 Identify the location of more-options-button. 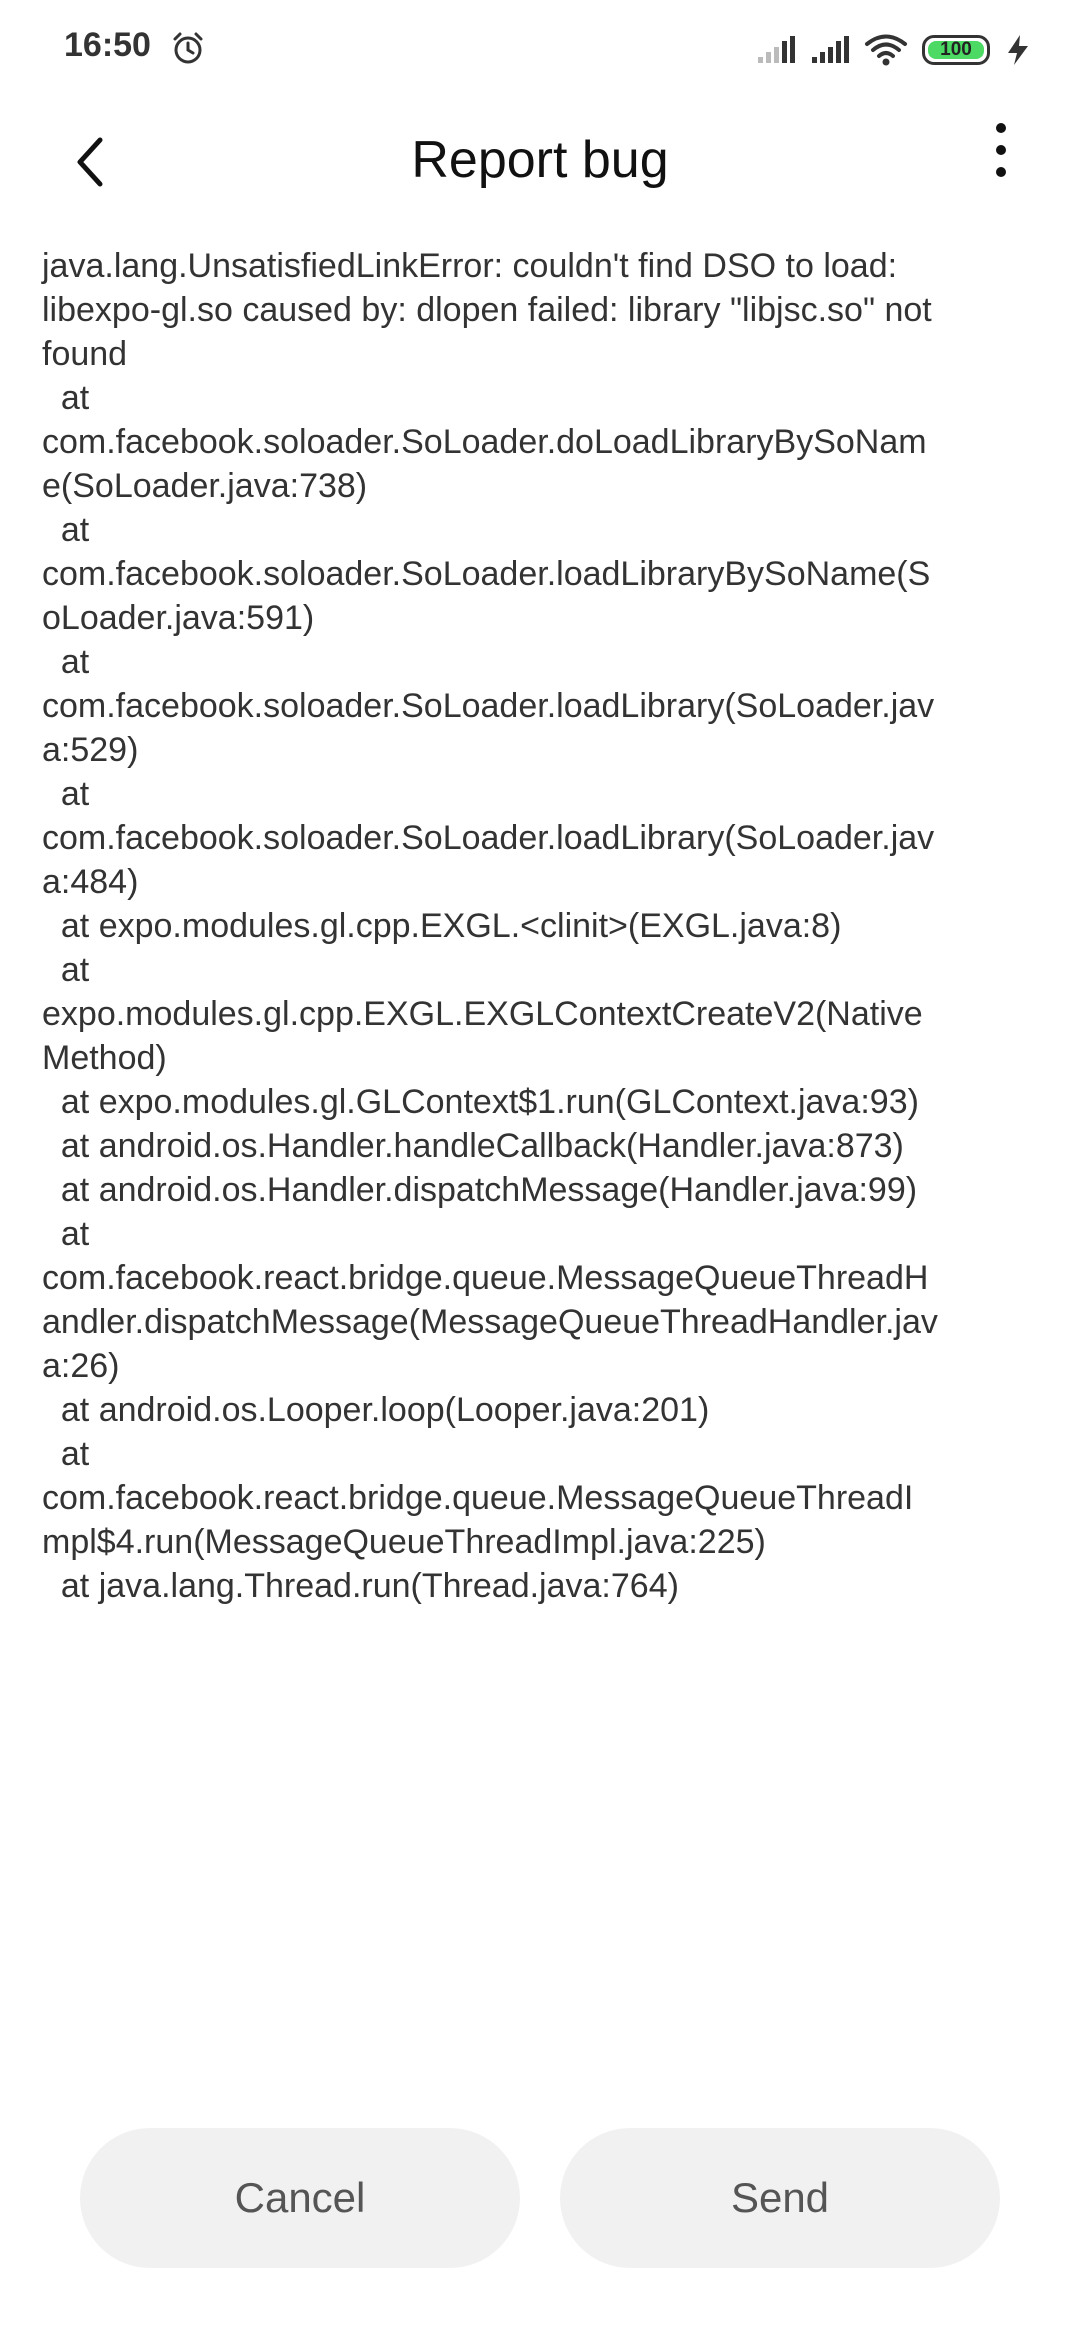
(1001, 150).